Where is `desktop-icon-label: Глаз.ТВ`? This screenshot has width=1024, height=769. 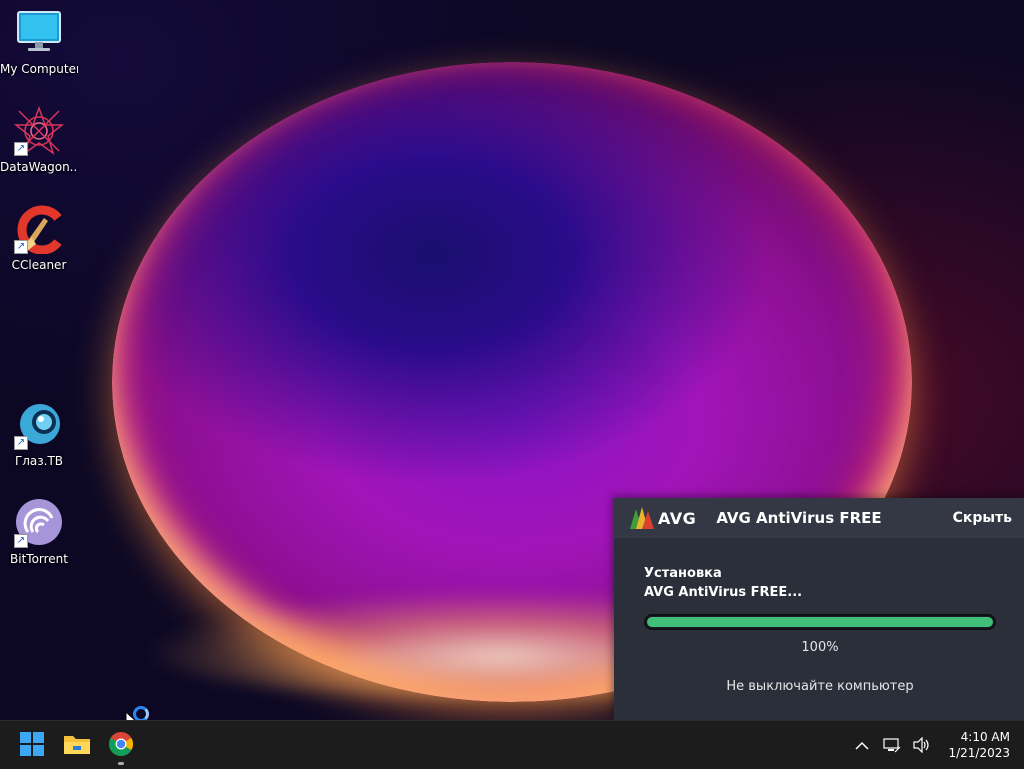
desktop-icon-label: Глаз.ТВ is located at coordinates (39, 461).